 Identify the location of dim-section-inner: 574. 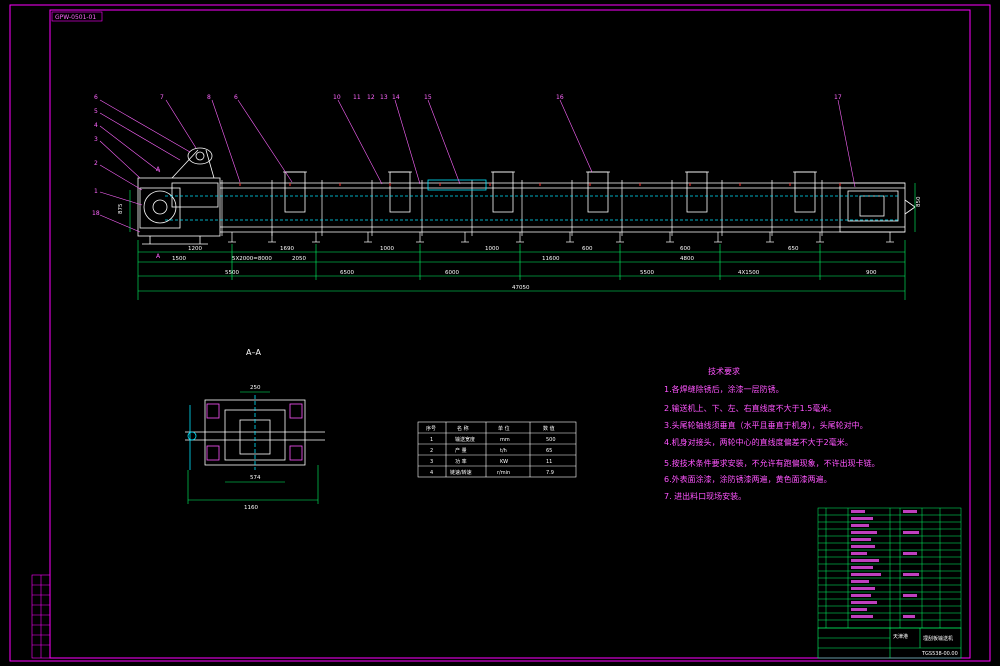
(255, 478).